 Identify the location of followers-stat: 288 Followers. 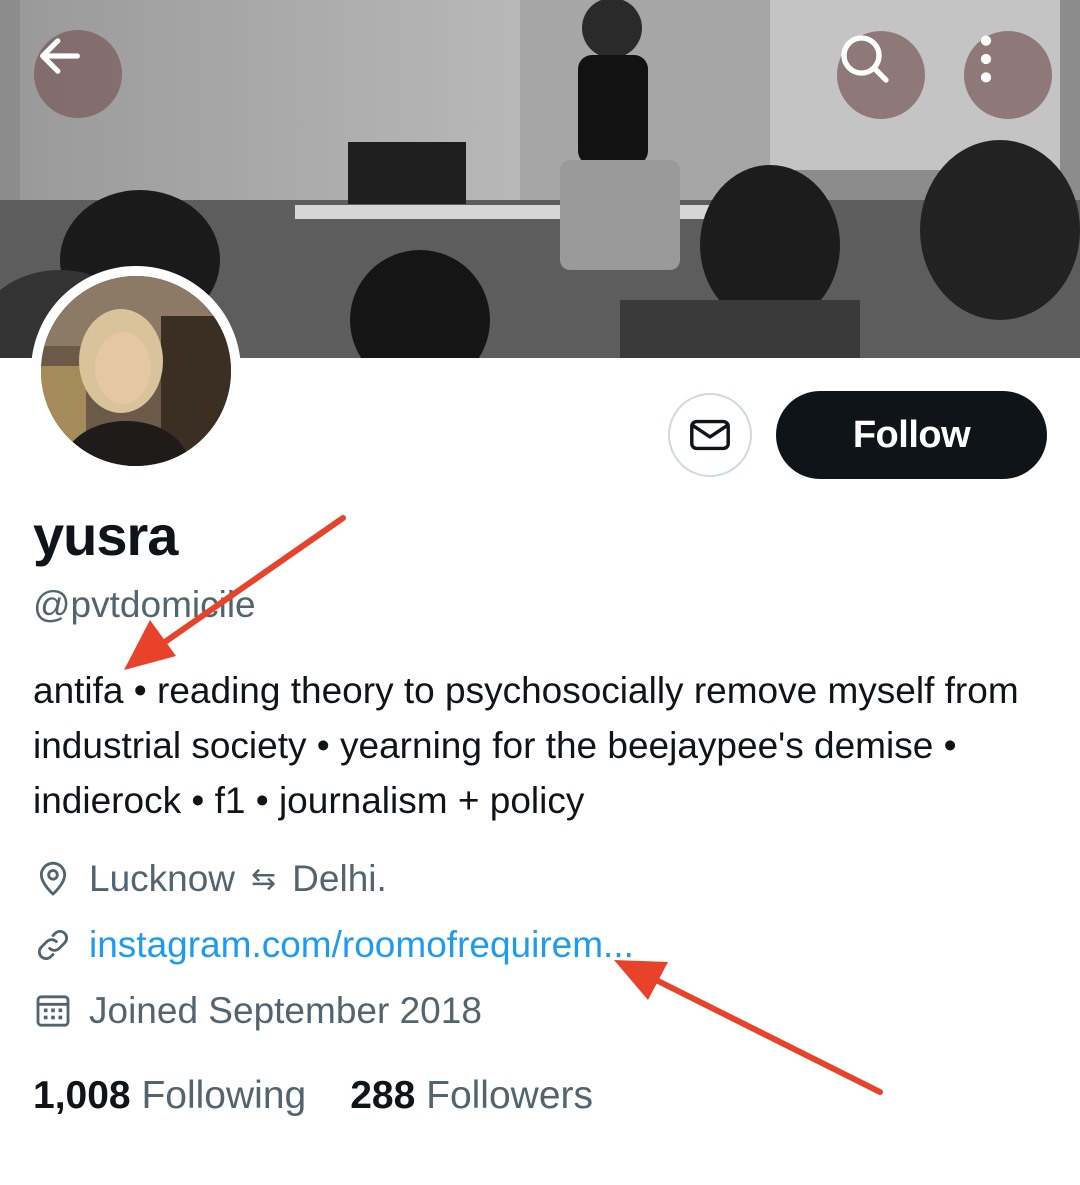
(471, 1095).